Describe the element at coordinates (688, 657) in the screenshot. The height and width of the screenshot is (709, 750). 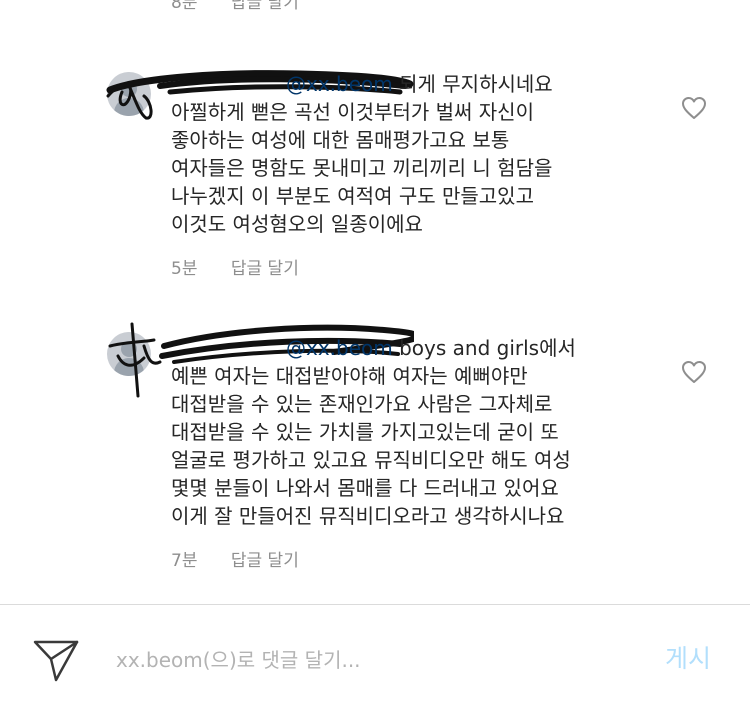
I see `post-button: 게시` at that location.